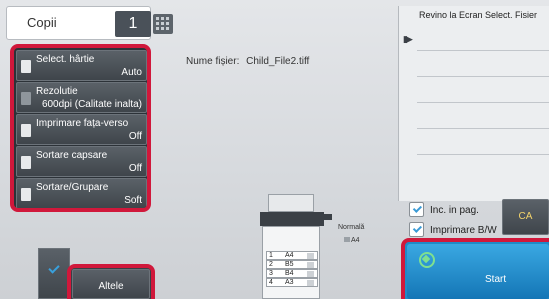 The width and height of the screenshot is (549, 299). Describe the element at coordinates (81, 161) in the screenshot. I see `staple-sort-button: Sortare capsare Off` at that location.